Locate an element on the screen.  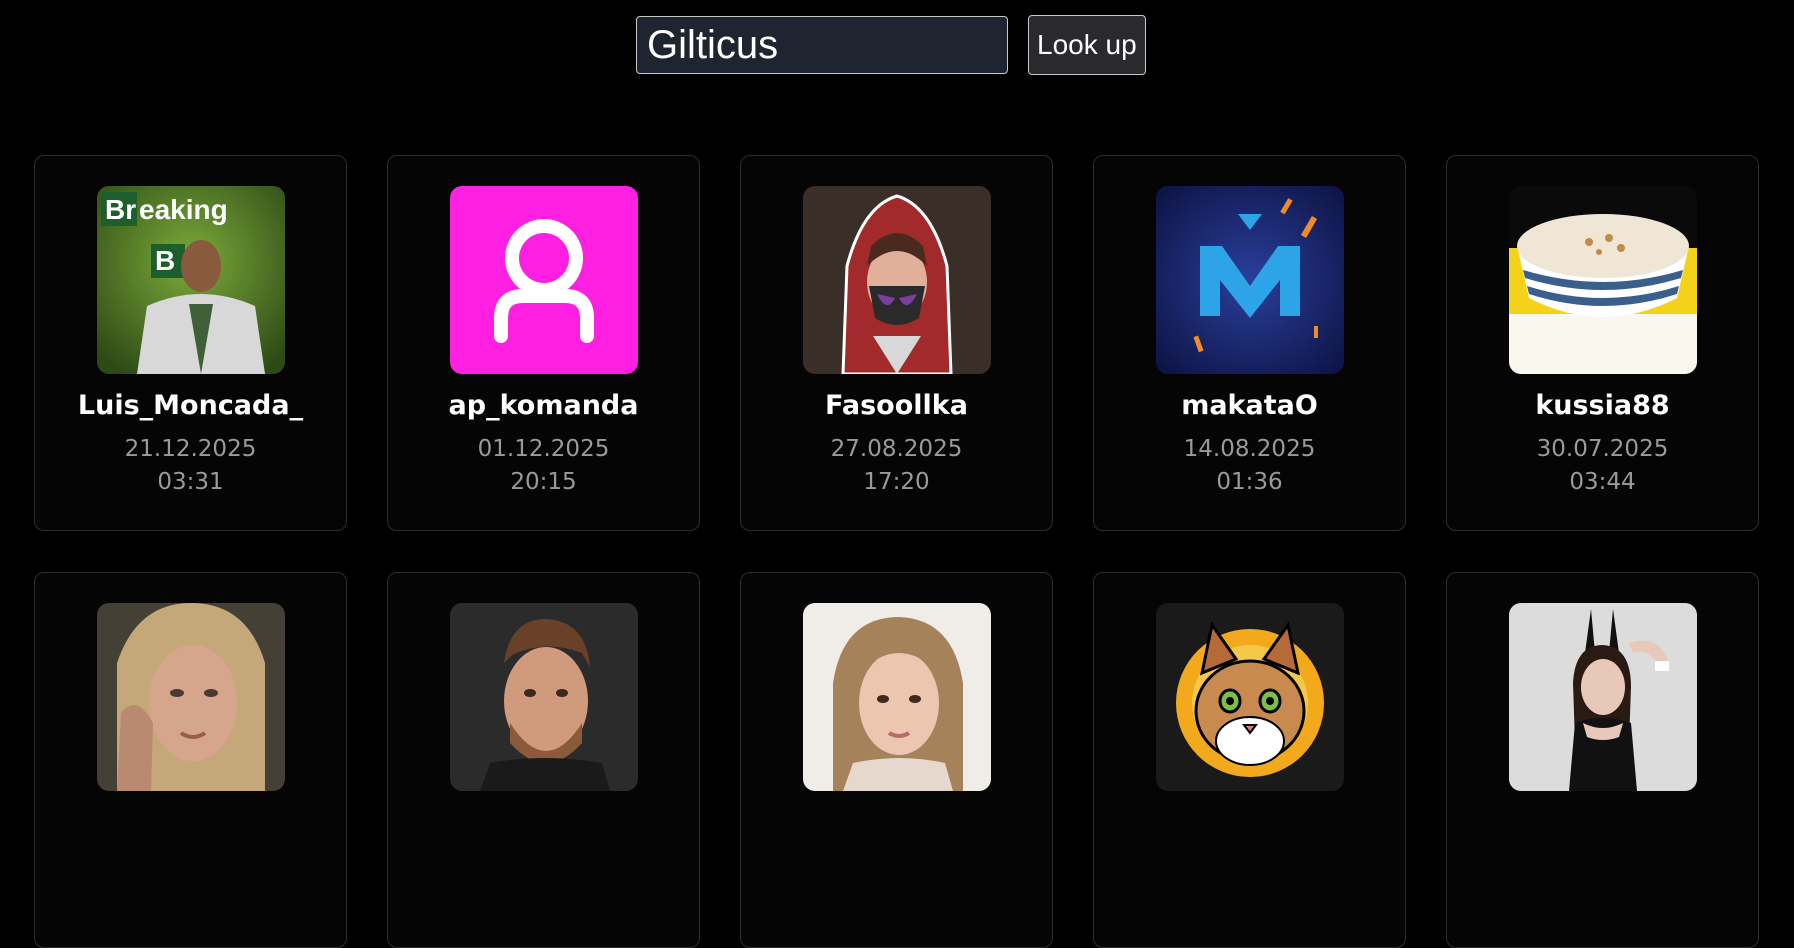
card-date: 27.08.2025 is located at coordinates (896, 449).